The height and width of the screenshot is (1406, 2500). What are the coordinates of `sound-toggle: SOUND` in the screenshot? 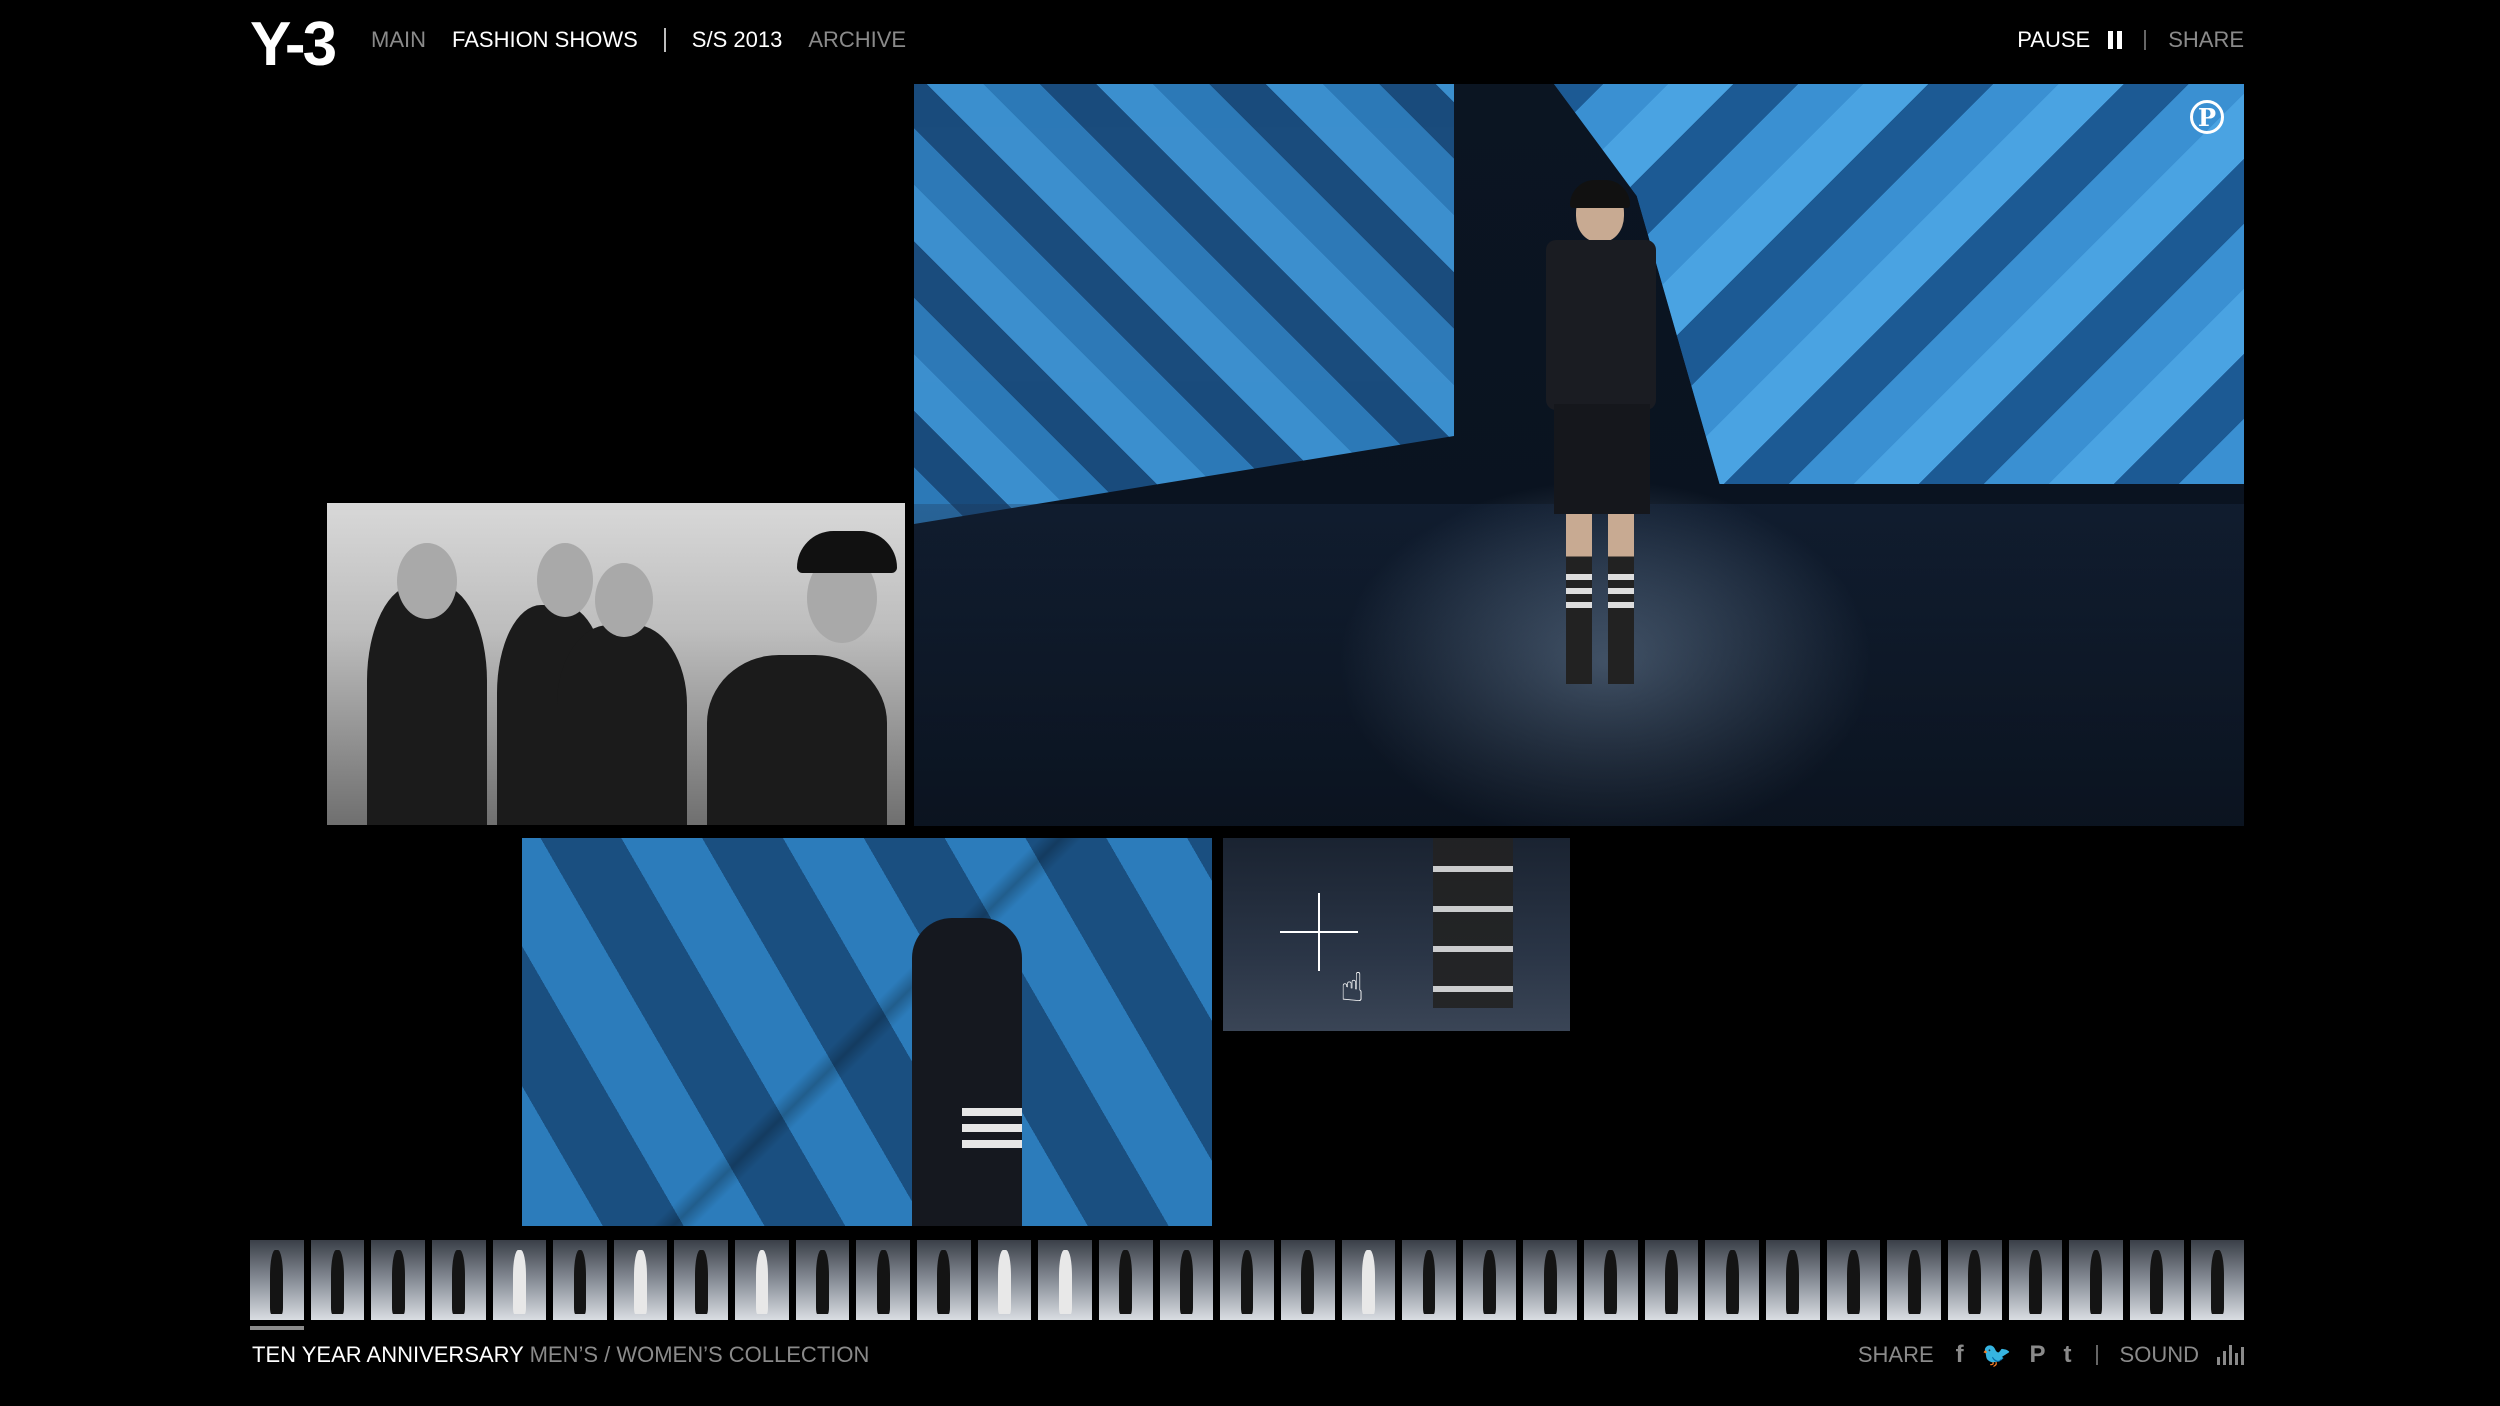 It's located at (2159, 1355).